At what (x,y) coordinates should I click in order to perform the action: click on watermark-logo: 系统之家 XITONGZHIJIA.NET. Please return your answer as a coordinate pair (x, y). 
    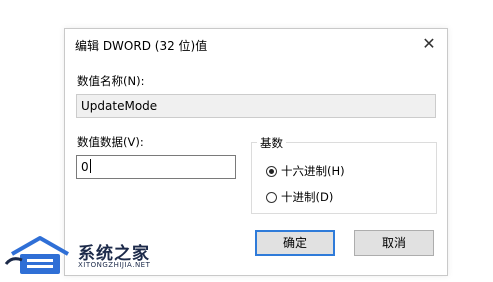
    Looking at the image, I should click on (99, 256).